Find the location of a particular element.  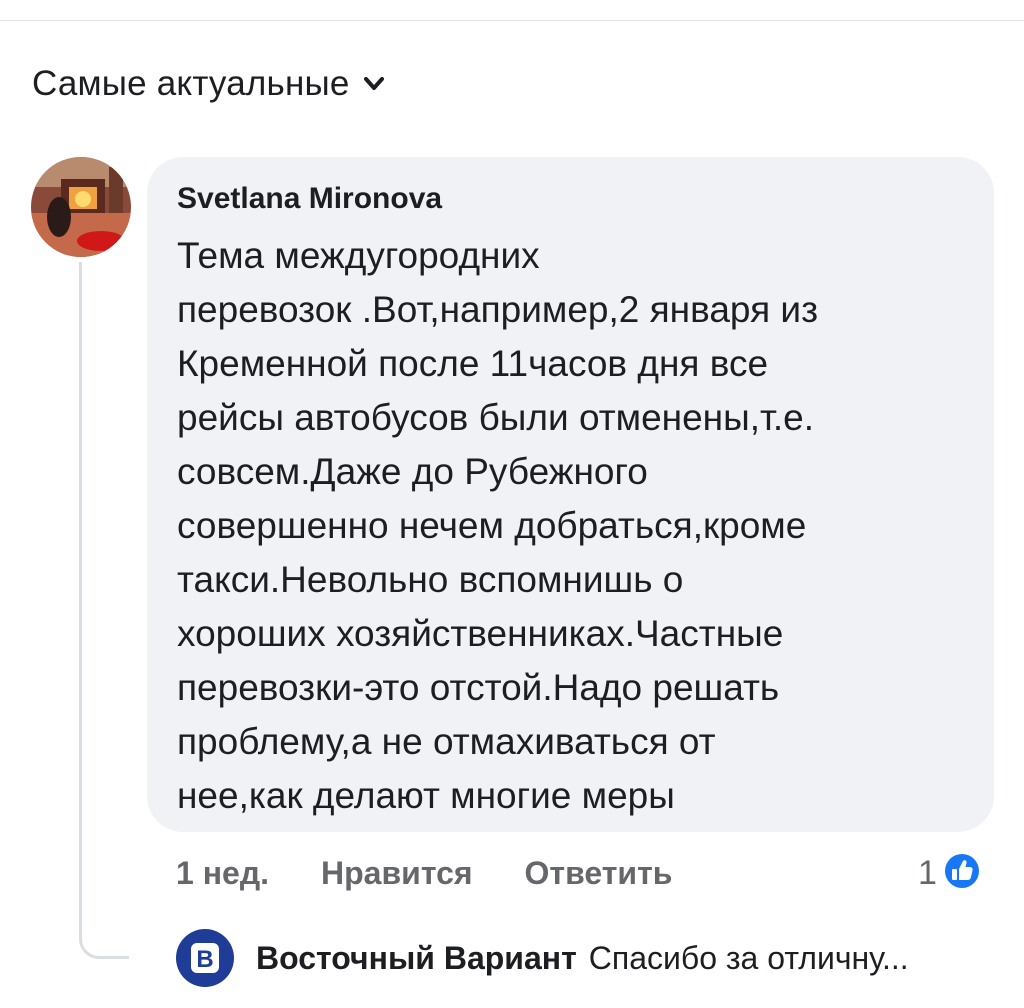

reply-avatar-letter: B is located at coordinates (204, 959).